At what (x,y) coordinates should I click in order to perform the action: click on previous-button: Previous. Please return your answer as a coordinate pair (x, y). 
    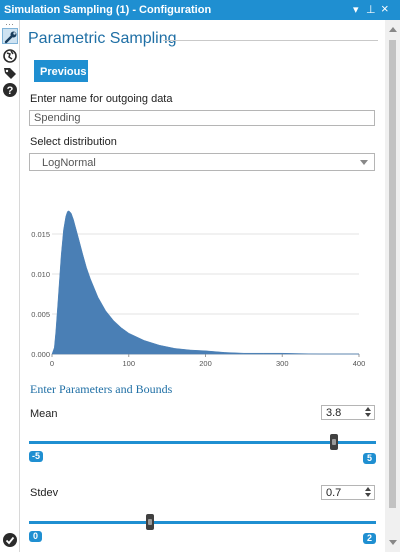
    Looking at the image, I should click on (61, 71).